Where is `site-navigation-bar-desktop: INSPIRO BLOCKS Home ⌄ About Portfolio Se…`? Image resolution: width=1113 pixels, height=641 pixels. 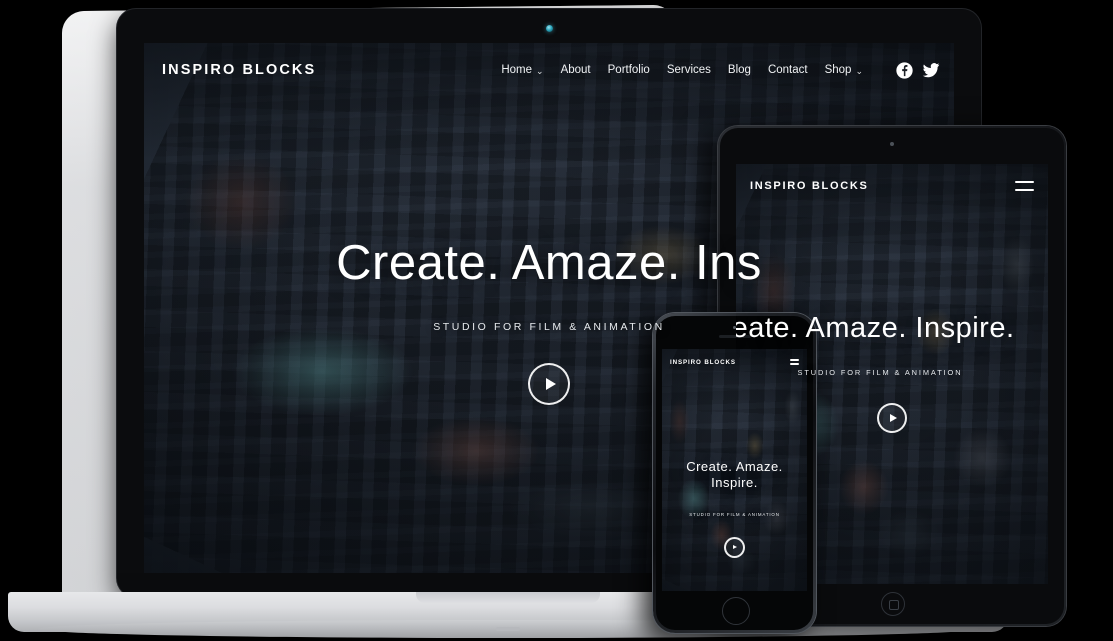 site-navigation-bar-desktop: INSPIRO BLOCKS Home ⌄ About Portfolio Se… is located at coordinates (549, 70).